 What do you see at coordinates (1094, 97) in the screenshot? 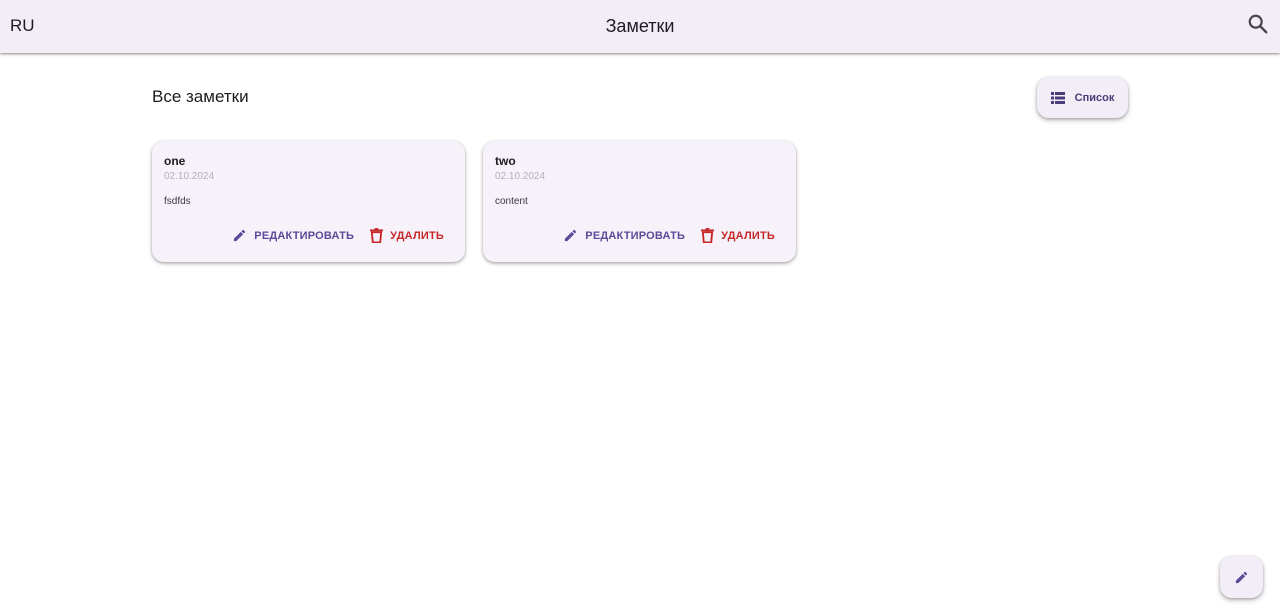
I see `view-toggle-label: Список` at bounding box center [1094, 97].